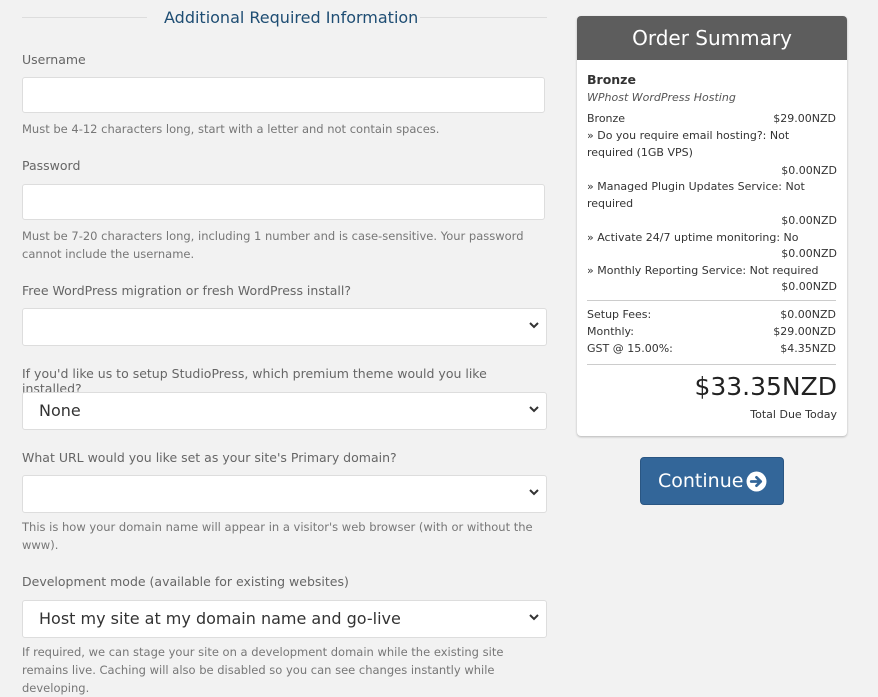 The width and height of the screenshot is (878, 697). What do you see at coordinates (284, 411) in the screenshot?
I see `theme-select: None` at bounding box center [284, 411].